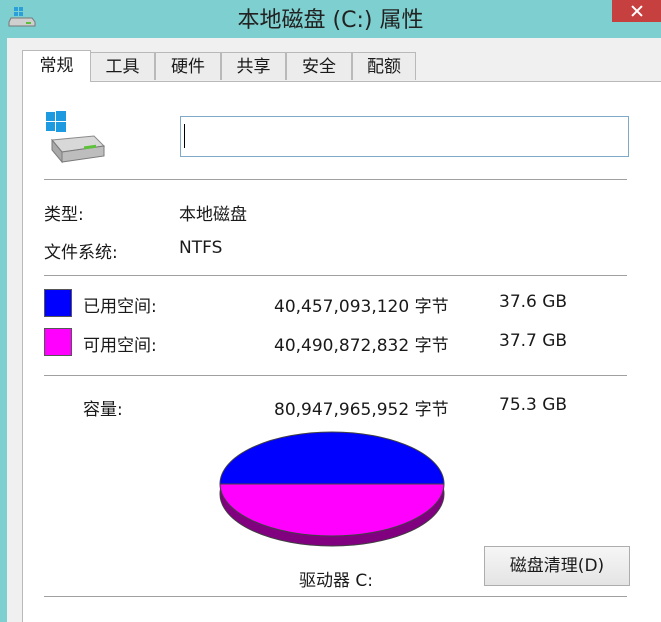  Describe the element at coordinates (201, 248) in the screenshot. I see `filesystem-value: NTFS` at that location.